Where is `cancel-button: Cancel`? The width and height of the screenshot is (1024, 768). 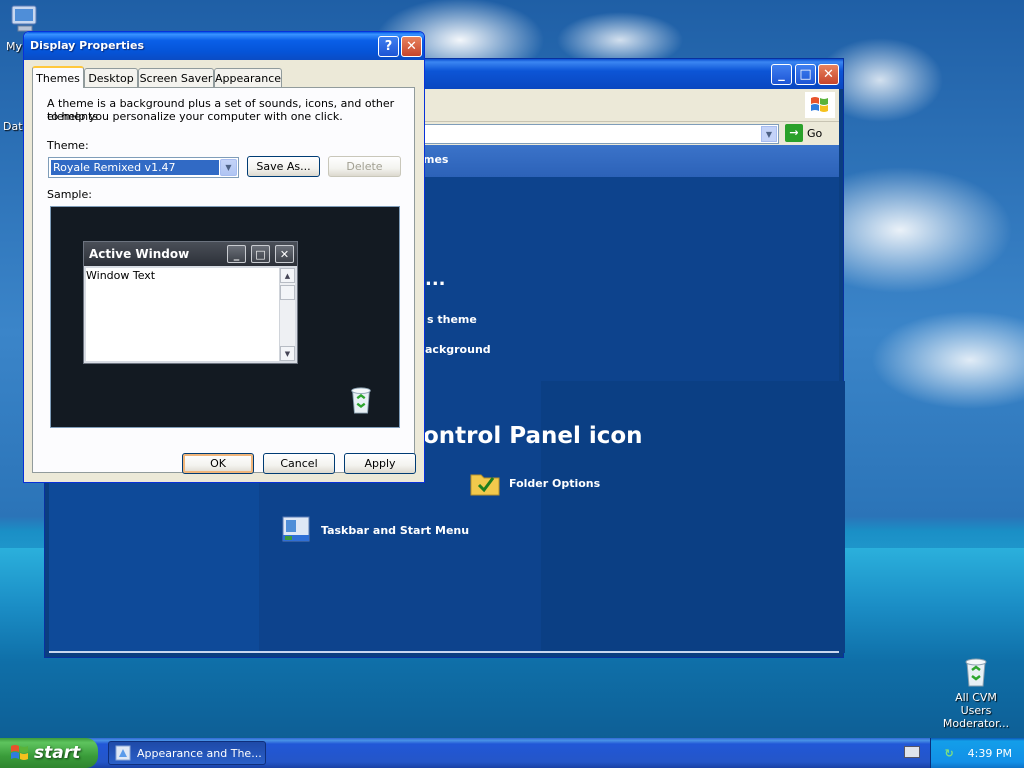
cancel-button: Cancel is located at coordinates (299, 463).